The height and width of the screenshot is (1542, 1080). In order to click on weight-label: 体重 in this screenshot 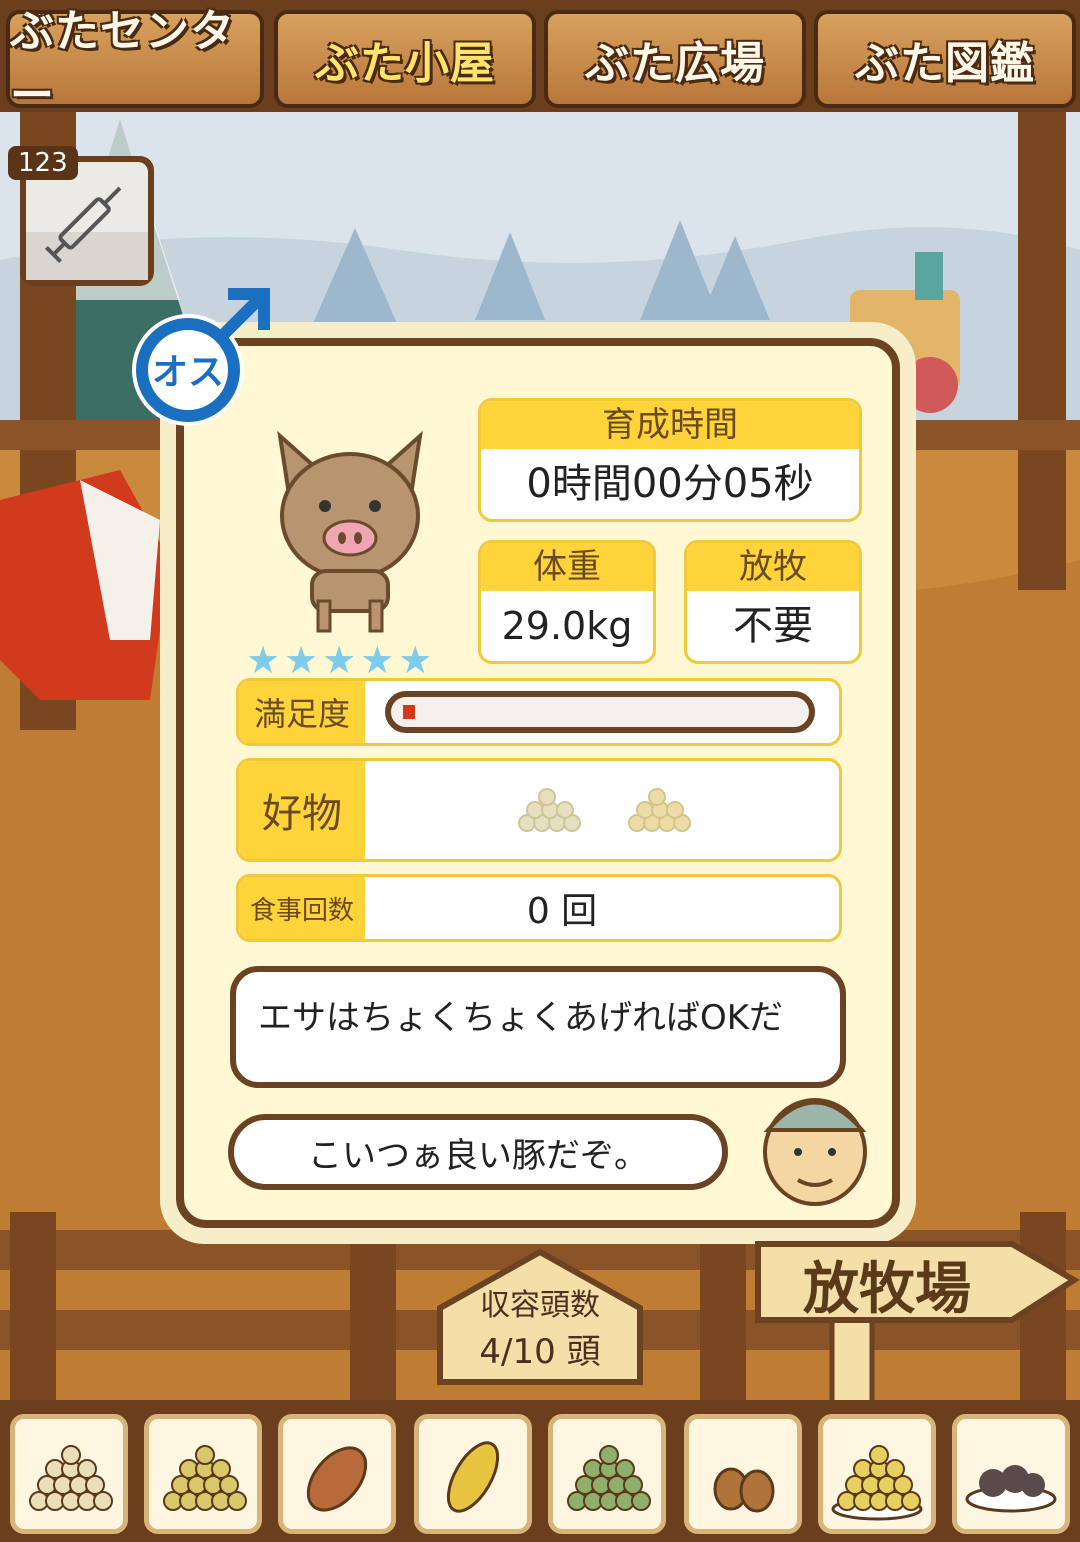, I will do `click(567, 567)`.